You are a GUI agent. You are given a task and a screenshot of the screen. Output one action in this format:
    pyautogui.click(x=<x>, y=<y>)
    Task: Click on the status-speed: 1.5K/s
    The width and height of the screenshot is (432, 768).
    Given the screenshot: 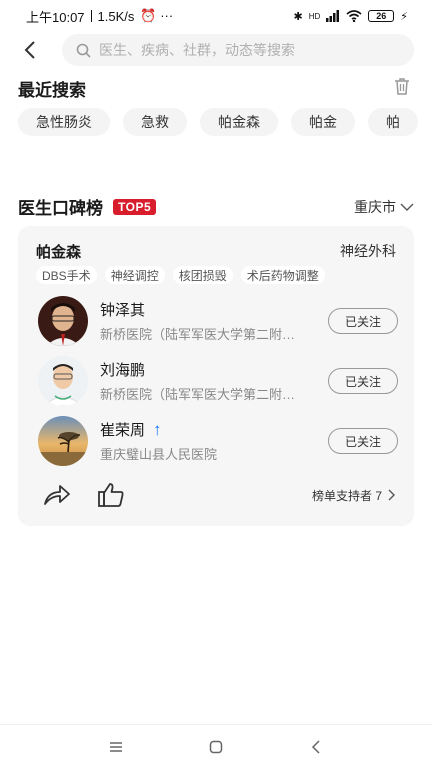 What is the action you would take?
    pyautogui.click(x=116, y=16)
    